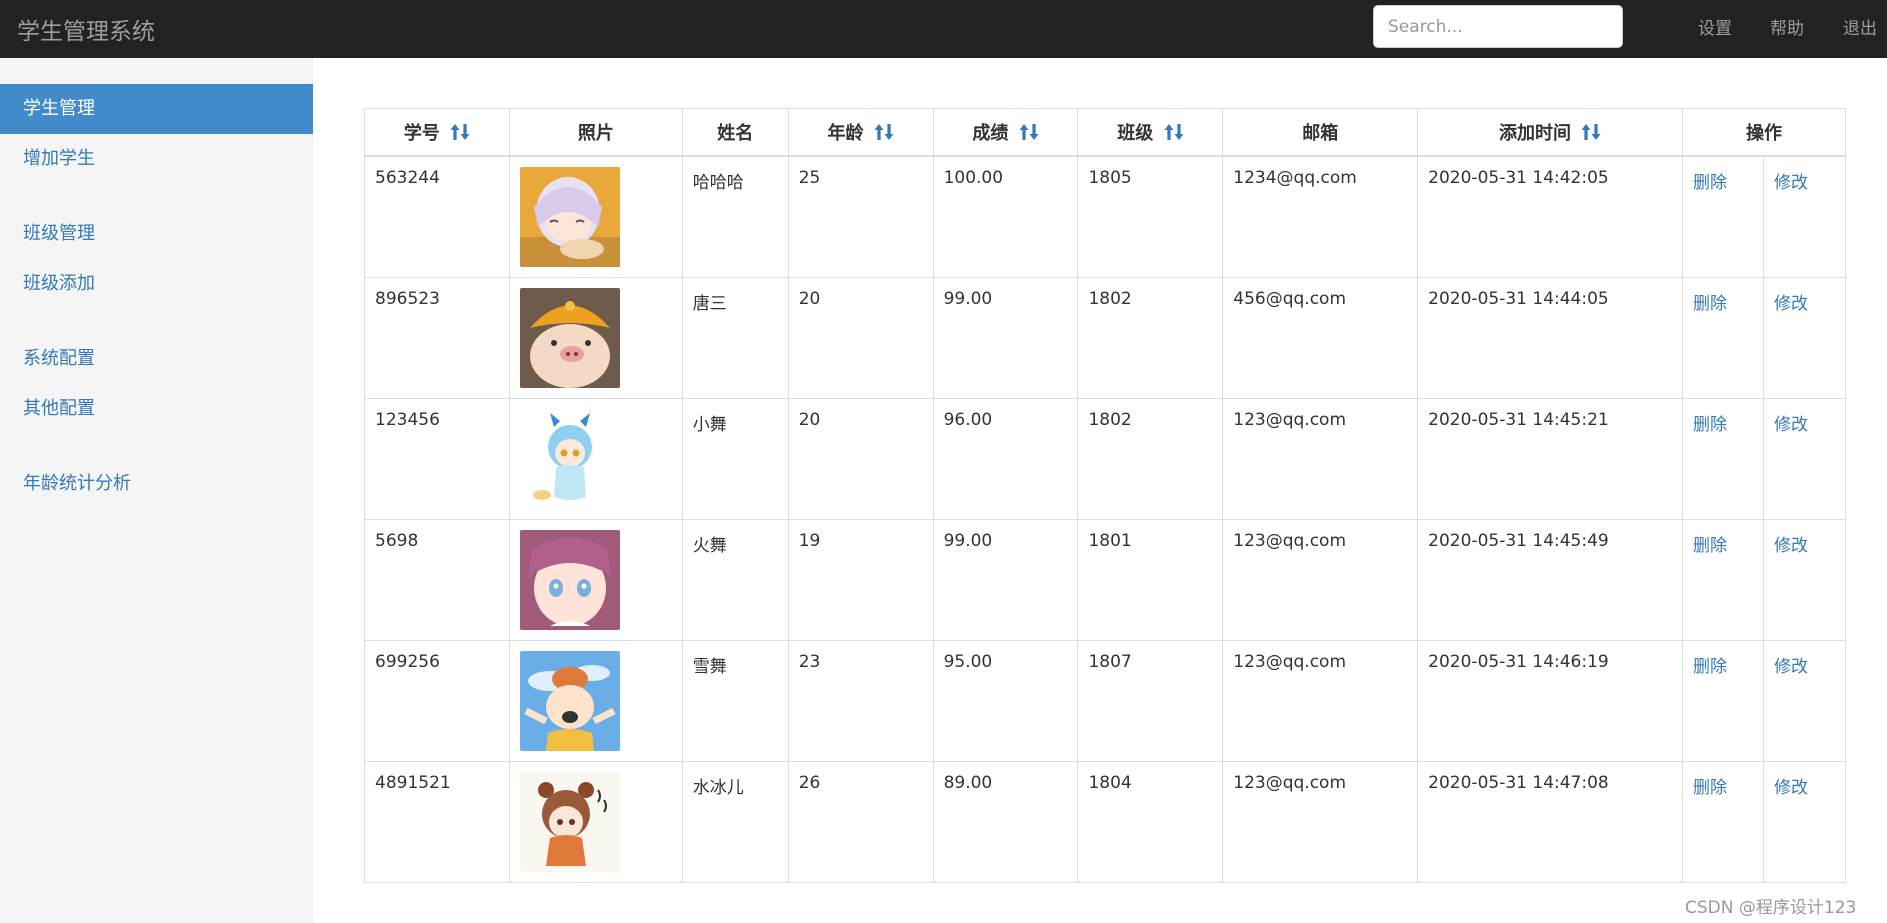  I want to click on cell-score: 89.00, so click(1005, 821).